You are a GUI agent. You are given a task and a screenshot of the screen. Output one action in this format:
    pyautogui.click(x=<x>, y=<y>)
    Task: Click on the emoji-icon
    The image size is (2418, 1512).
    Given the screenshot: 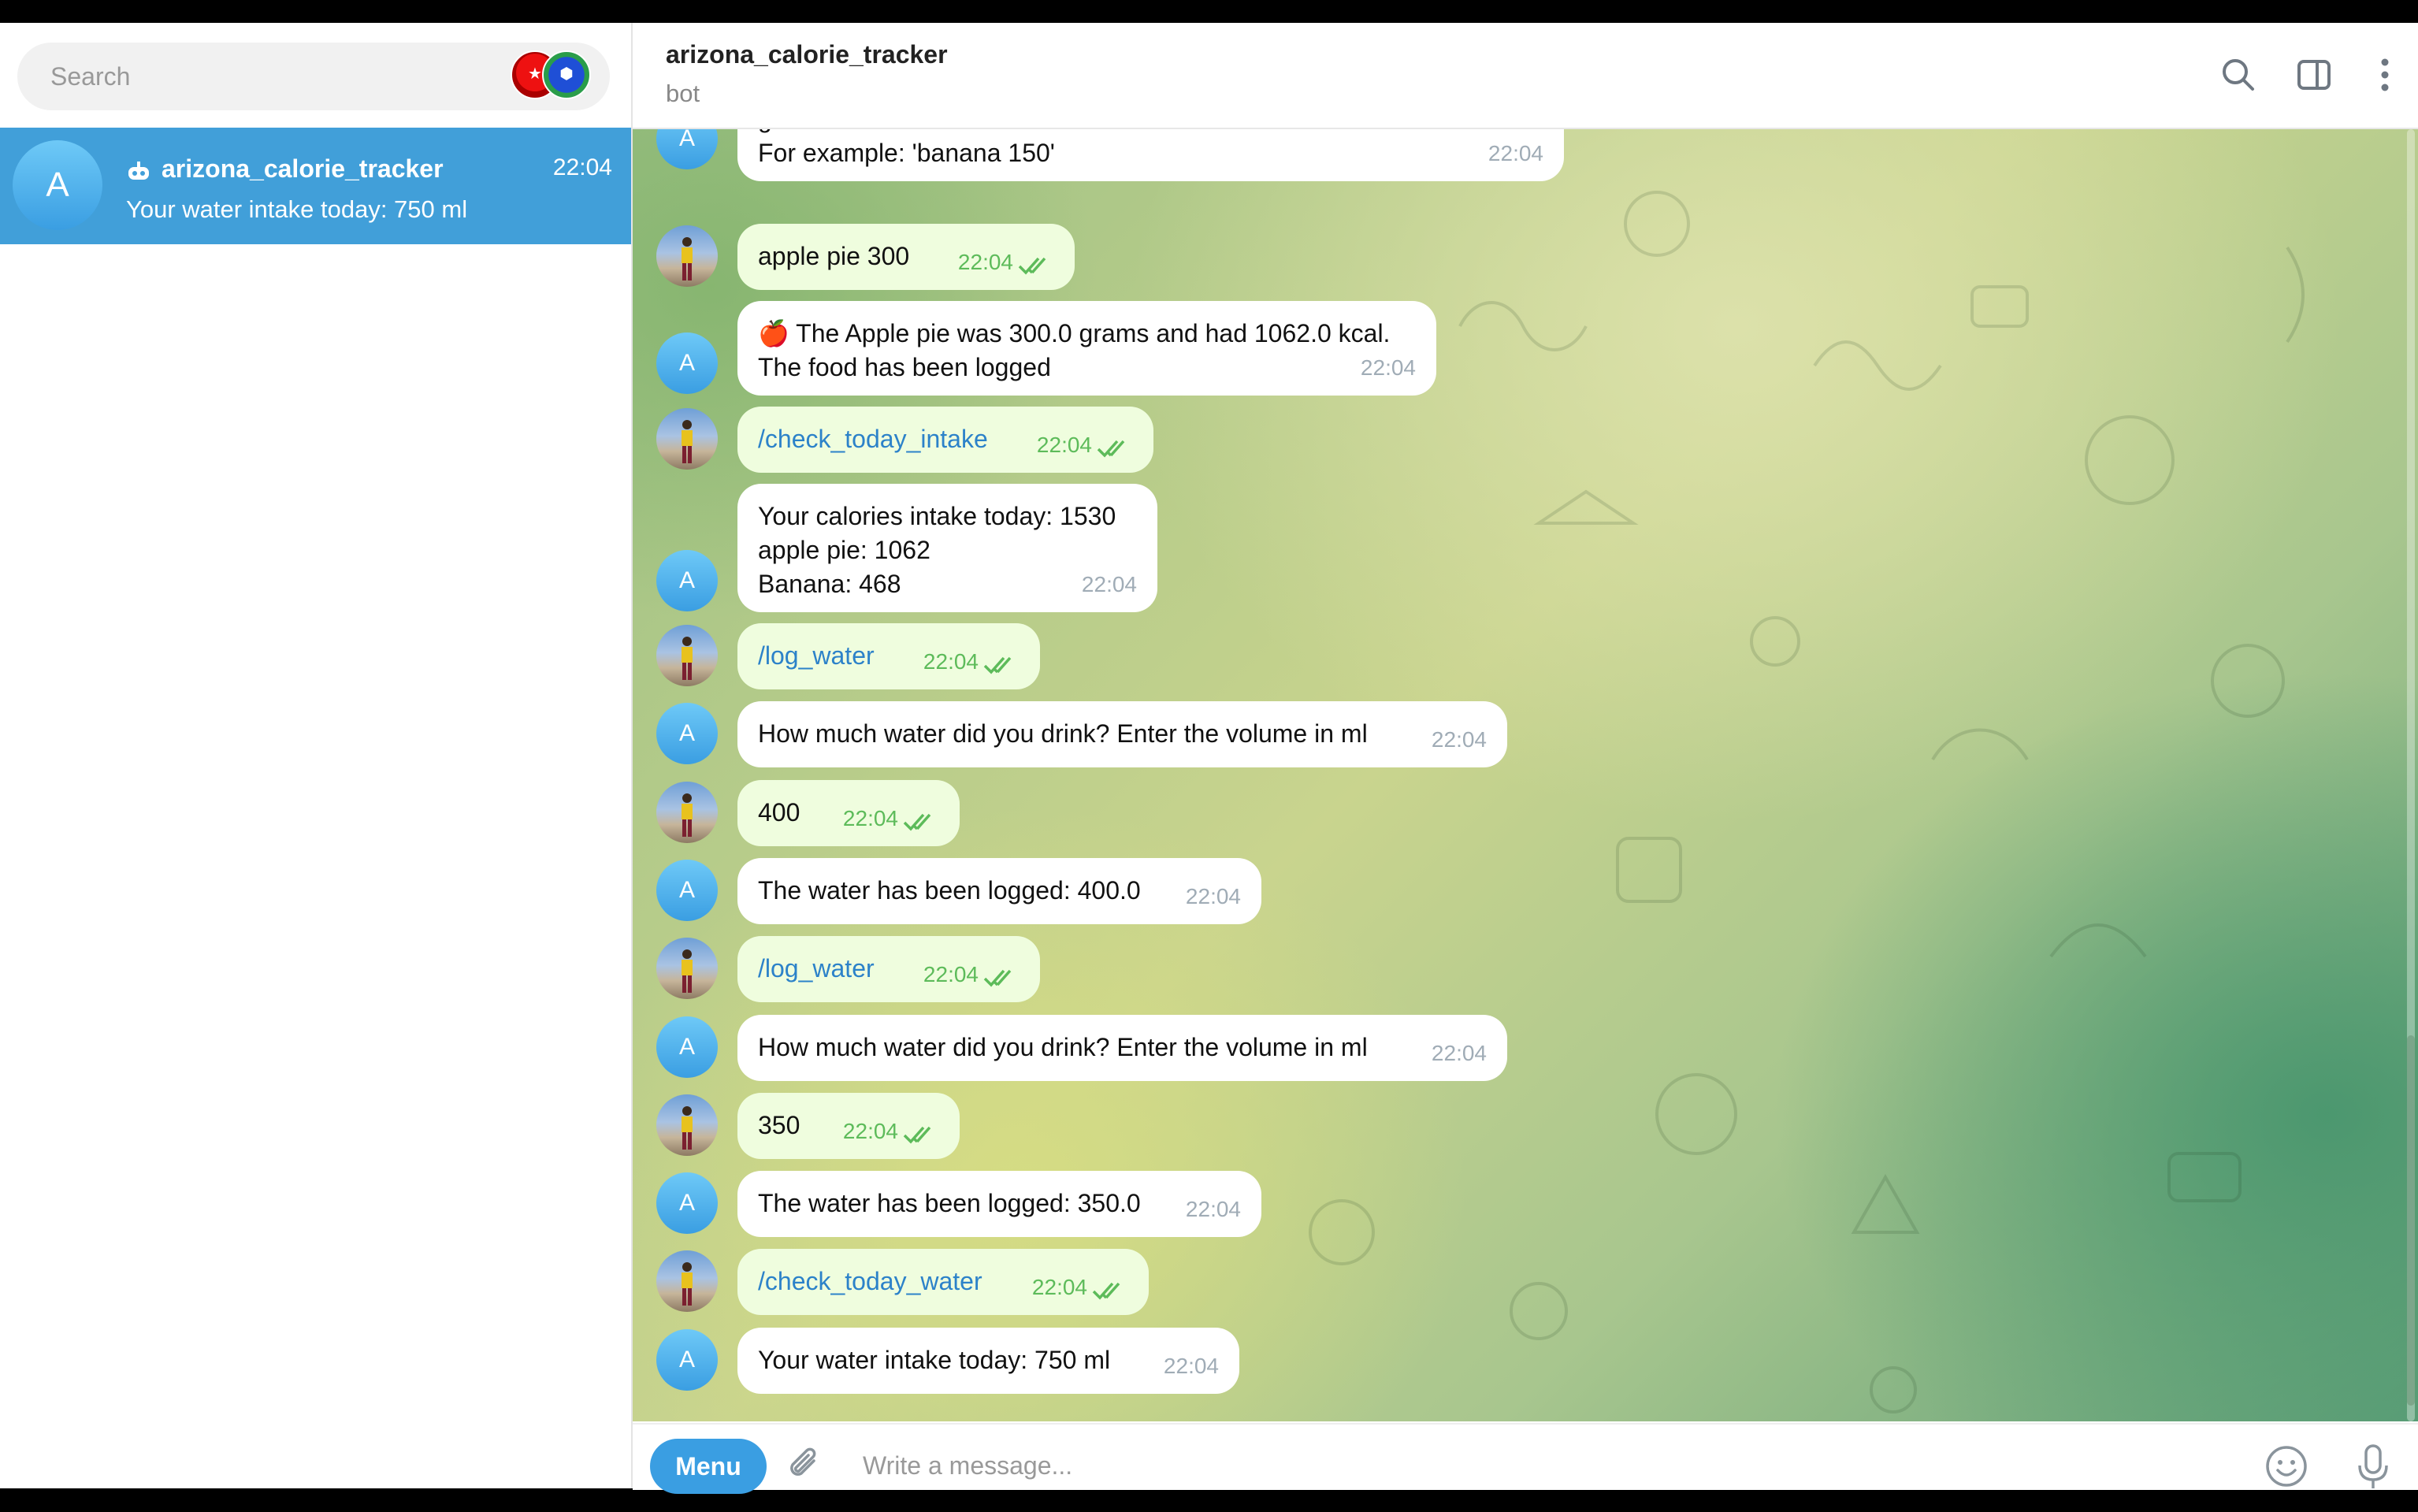 What is the action you would take?
    pyautogui.click(x=2286, y=1466)
    